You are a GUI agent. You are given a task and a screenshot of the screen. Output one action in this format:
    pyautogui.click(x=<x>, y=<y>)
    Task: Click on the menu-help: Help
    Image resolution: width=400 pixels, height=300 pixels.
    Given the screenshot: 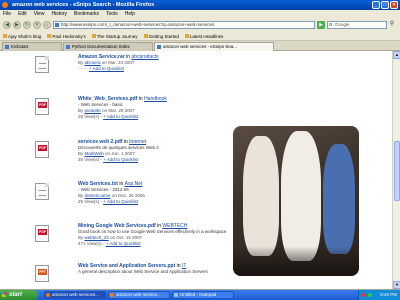 What is the action you would take?
    pyautogui.click(x=130, y=14)
    